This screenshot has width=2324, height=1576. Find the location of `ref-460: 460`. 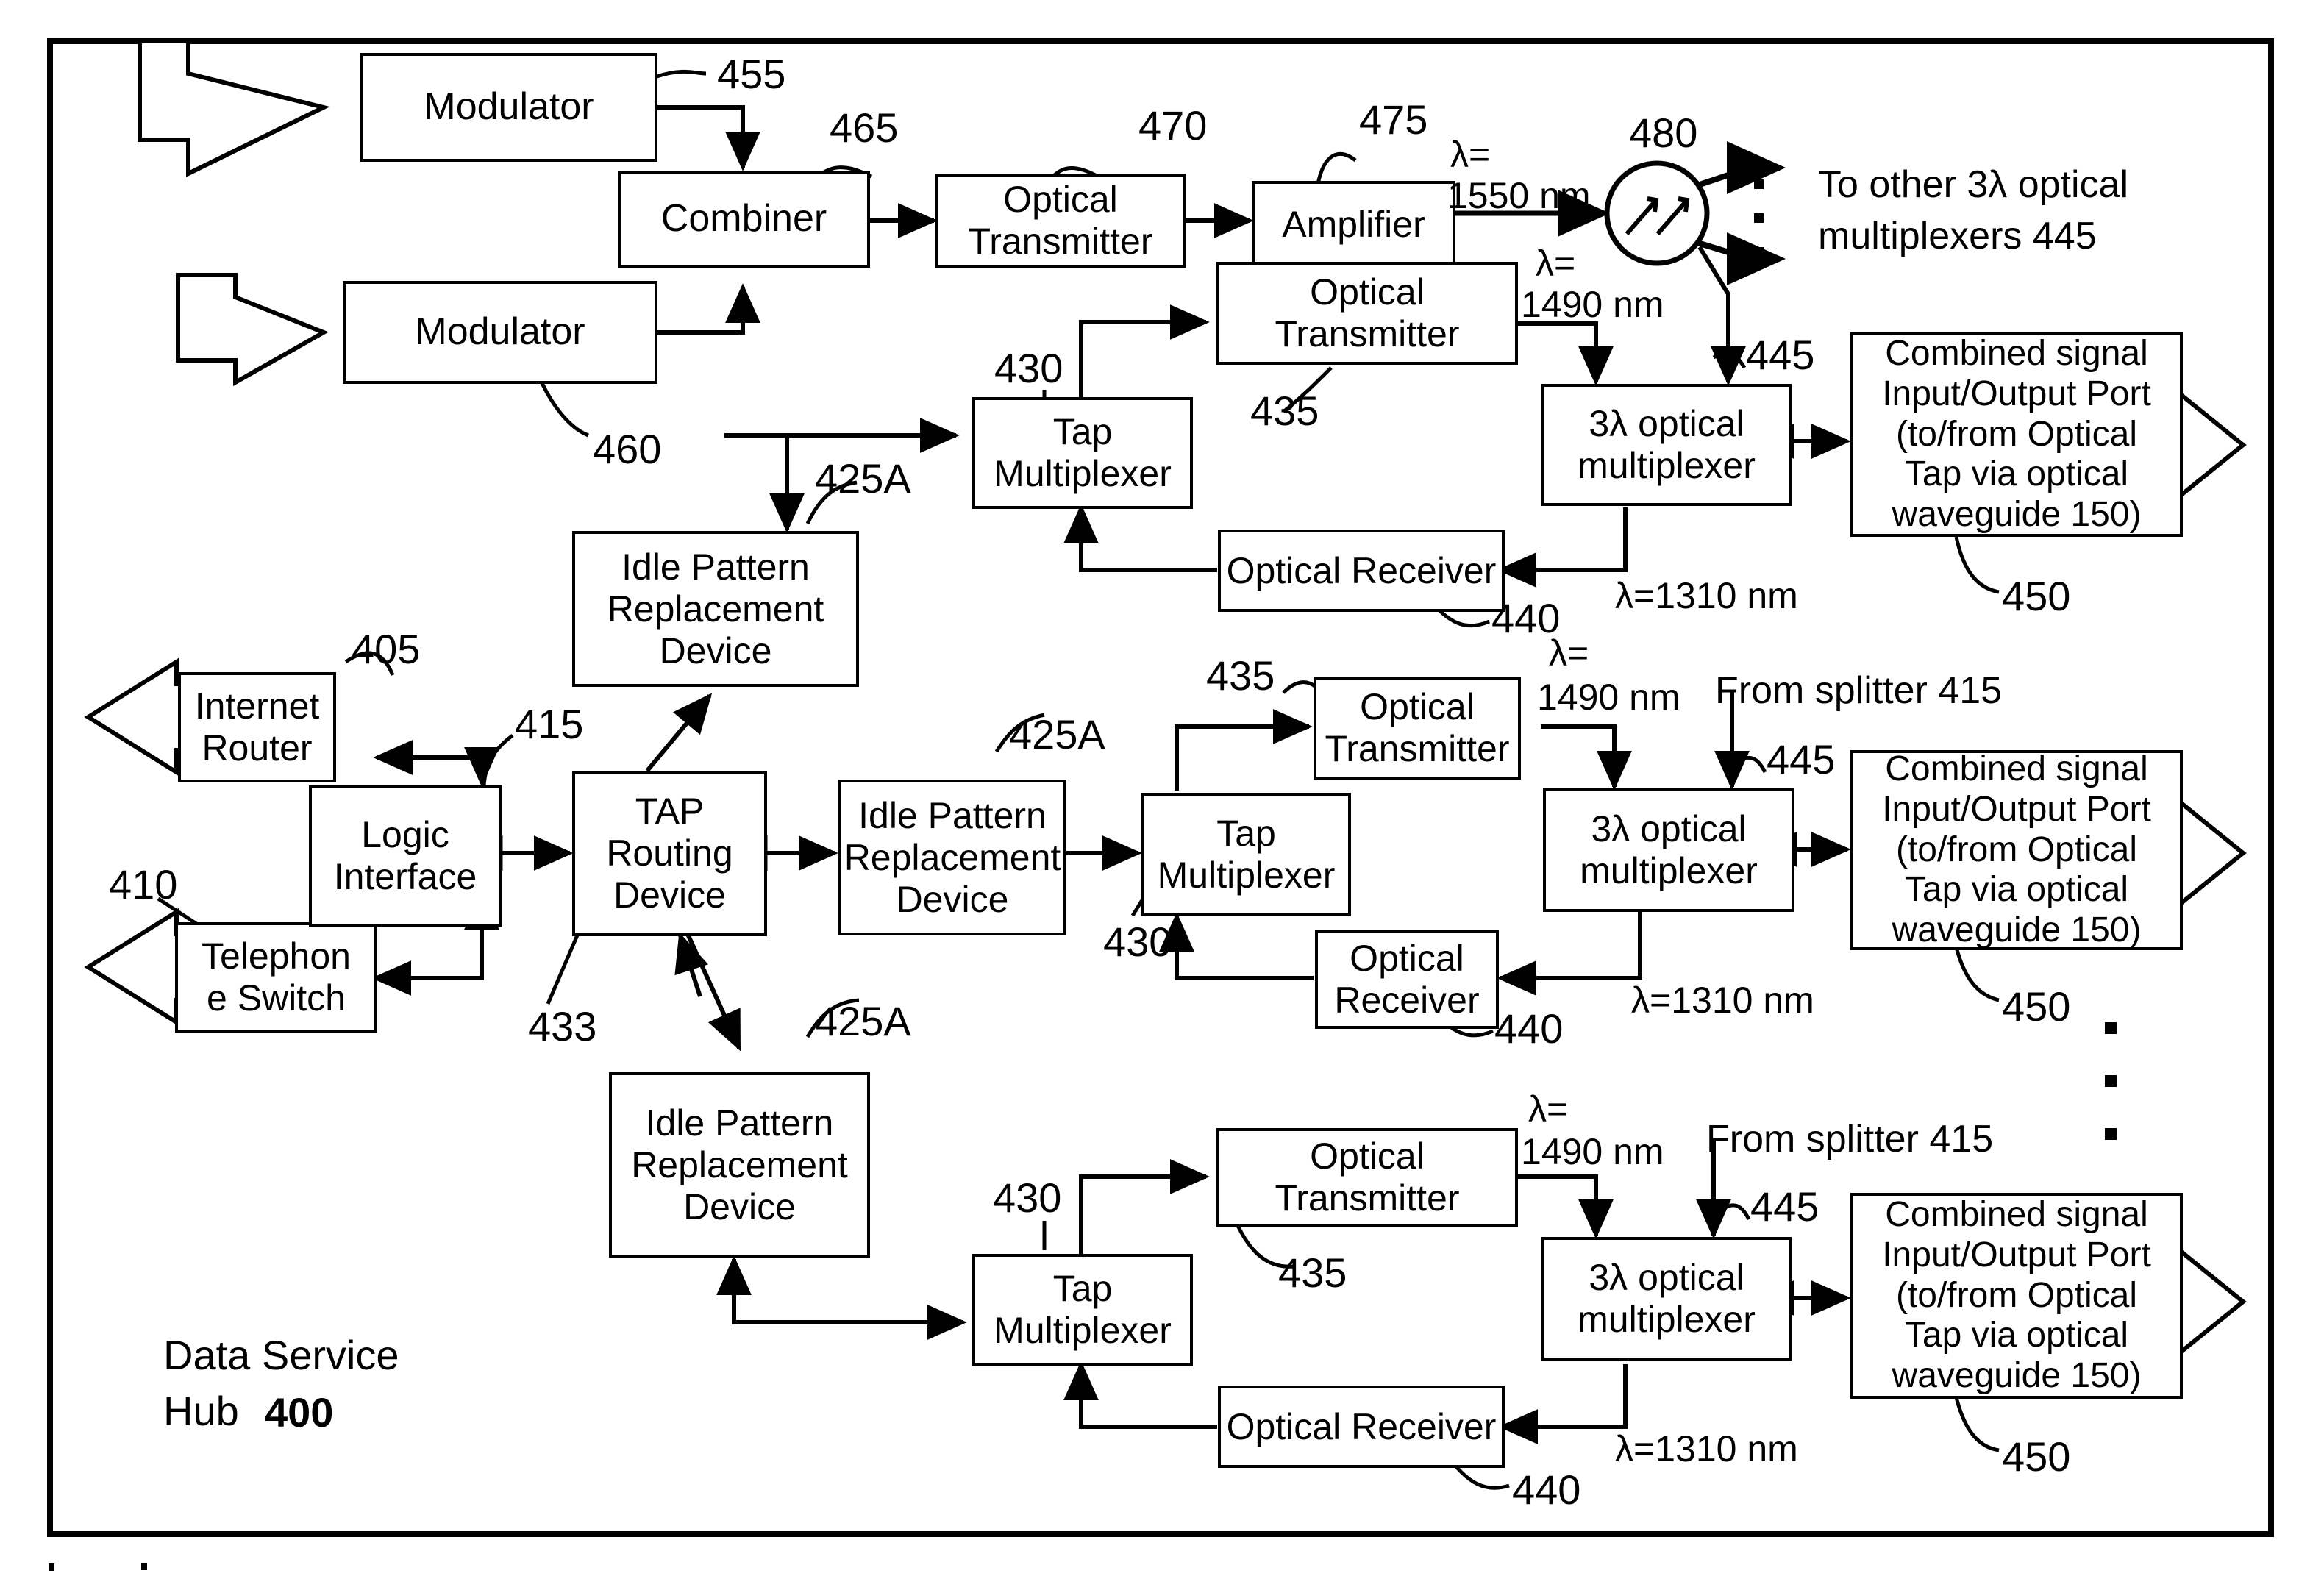

ref-460: 460 is located at coordinates (627, 449).